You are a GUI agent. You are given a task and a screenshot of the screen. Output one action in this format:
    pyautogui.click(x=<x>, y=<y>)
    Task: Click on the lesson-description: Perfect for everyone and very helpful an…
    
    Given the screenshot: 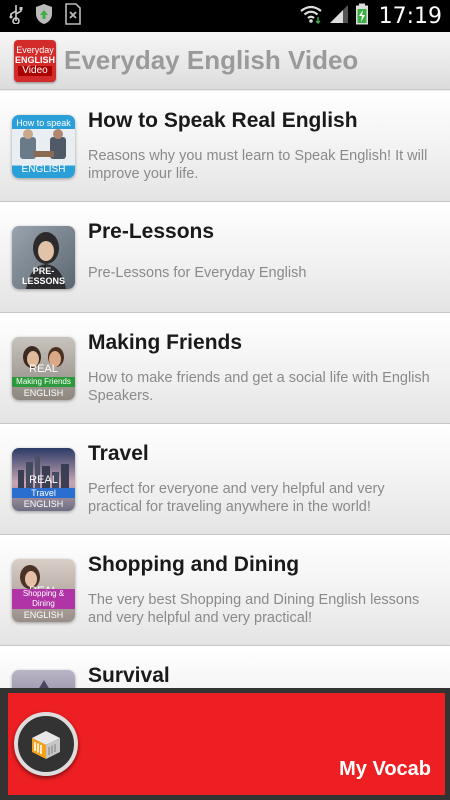 What is the action you would take?
    pyautogui.click(x=236, y=498)
    